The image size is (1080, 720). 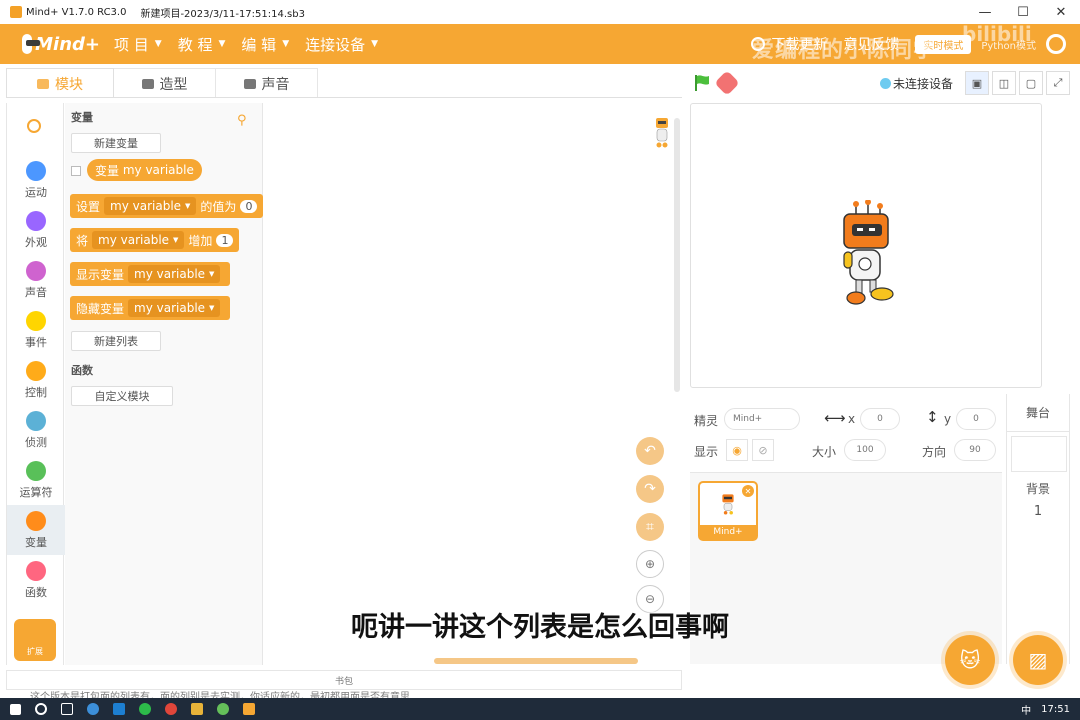 What do you see at coordinates (1058, 83) in the screenshot?
I see `fullscreen-icon: ⤢` at bounding box center [1058, 83].